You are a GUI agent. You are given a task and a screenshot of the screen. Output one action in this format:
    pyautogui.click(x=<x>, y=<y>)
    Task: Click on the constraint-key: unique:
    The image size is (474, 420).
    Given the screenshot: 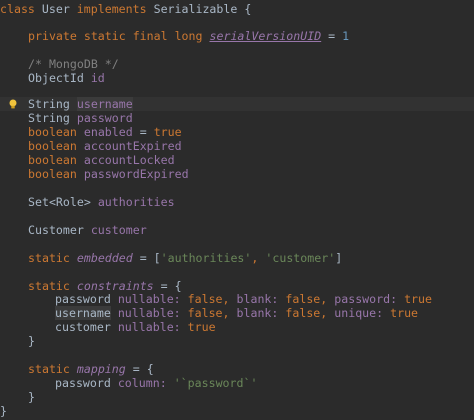 What is the action you would take?
    pyautogui.click(x=359, y=313)
    